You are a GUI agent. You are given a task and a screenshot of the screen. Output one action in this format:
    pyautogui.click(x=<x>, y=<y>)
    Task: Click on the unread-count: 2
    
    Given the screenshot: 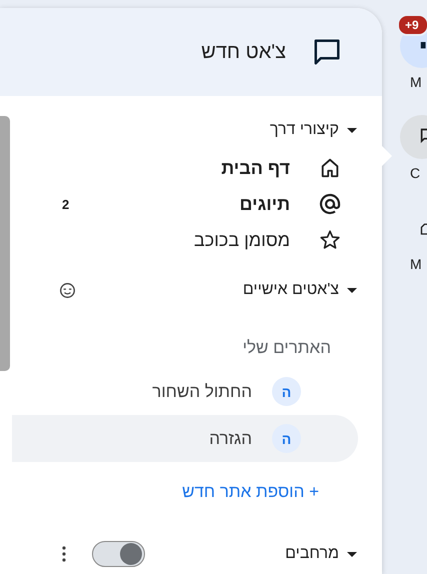 What is the action you would take?
    pyautogui.click(x=66, y=204)
    